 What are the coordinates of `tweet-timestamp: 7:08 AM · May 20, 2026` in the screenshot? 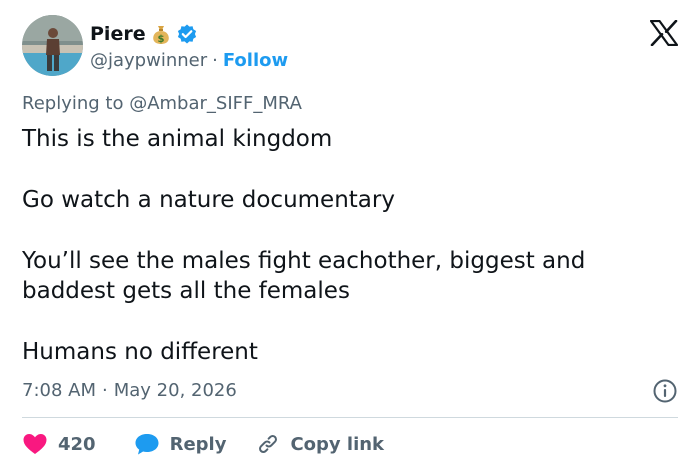 It's located at (129, 390).